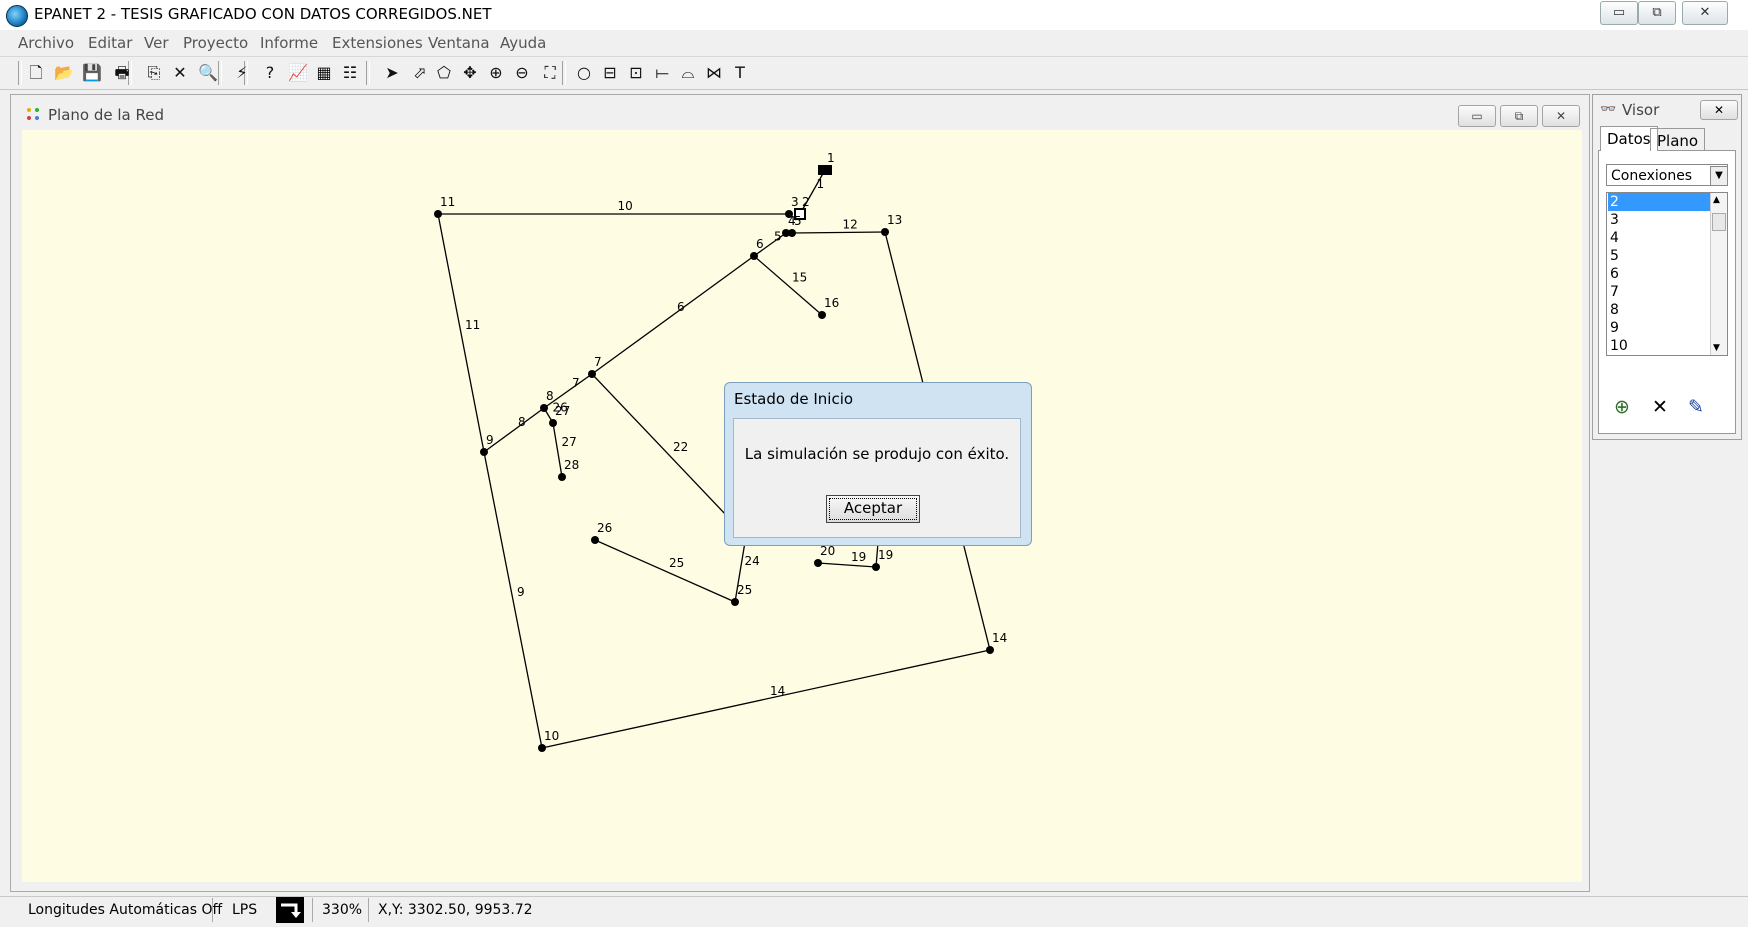  What do you see at coordinates (688, 73) in the screenshot?
I see `add-pump-icon: ⌓` at bounding box center [688, 73].